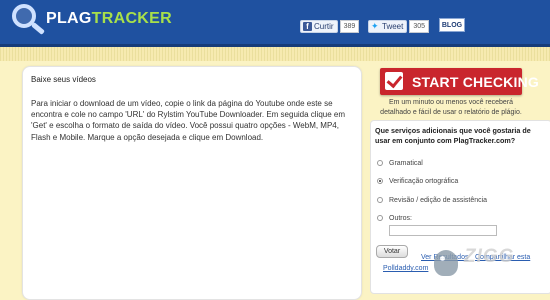 The image size is (550, 300). Describe the element at coordinates (438, 200) in the screenshot. I see `poll-option-label: Revisão / edição de assistência` at that location.